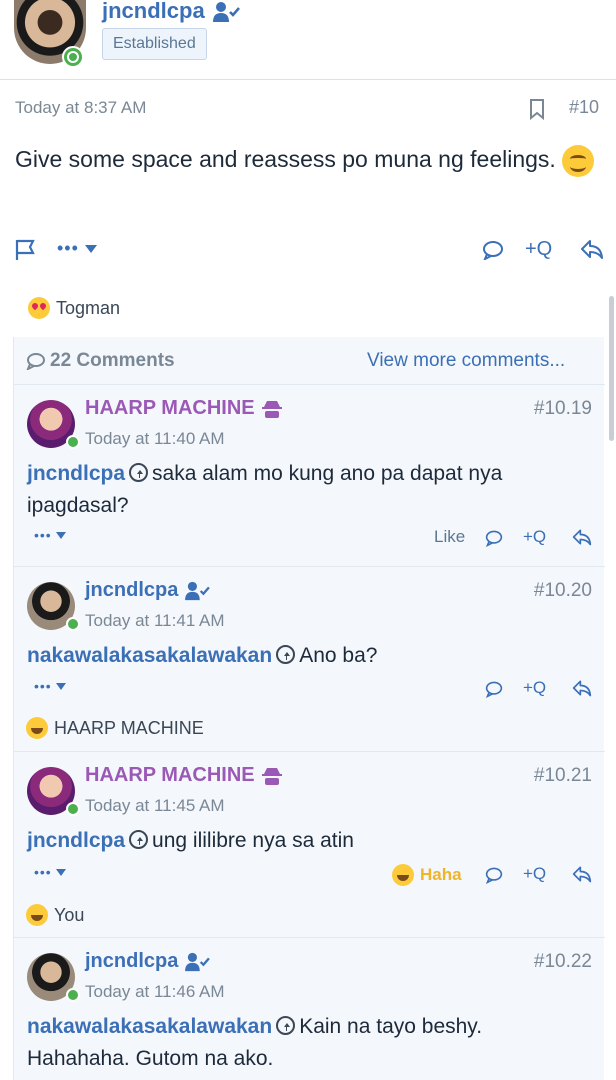 The height and width of the screenshot is (1080, 616). I want to click on reaction-user: You, so click(69, 915).